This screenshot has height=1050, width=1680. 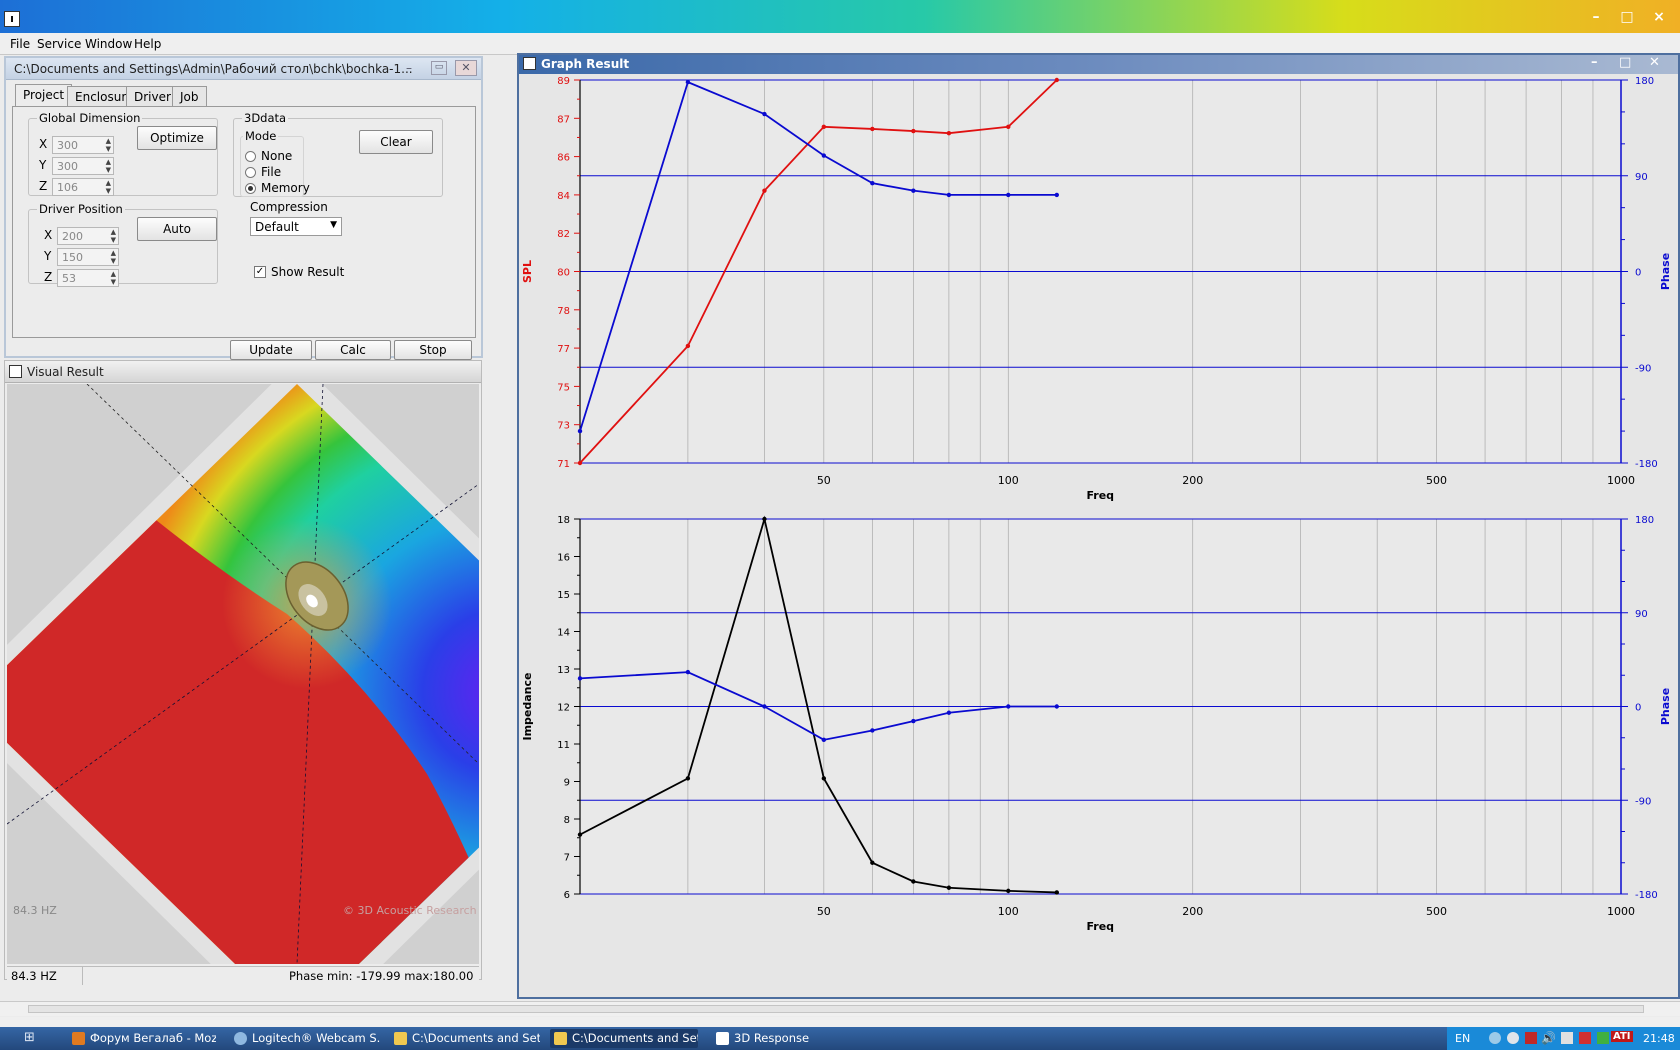 I want to click on close-icon: ×, so click(x=1659, y=17).